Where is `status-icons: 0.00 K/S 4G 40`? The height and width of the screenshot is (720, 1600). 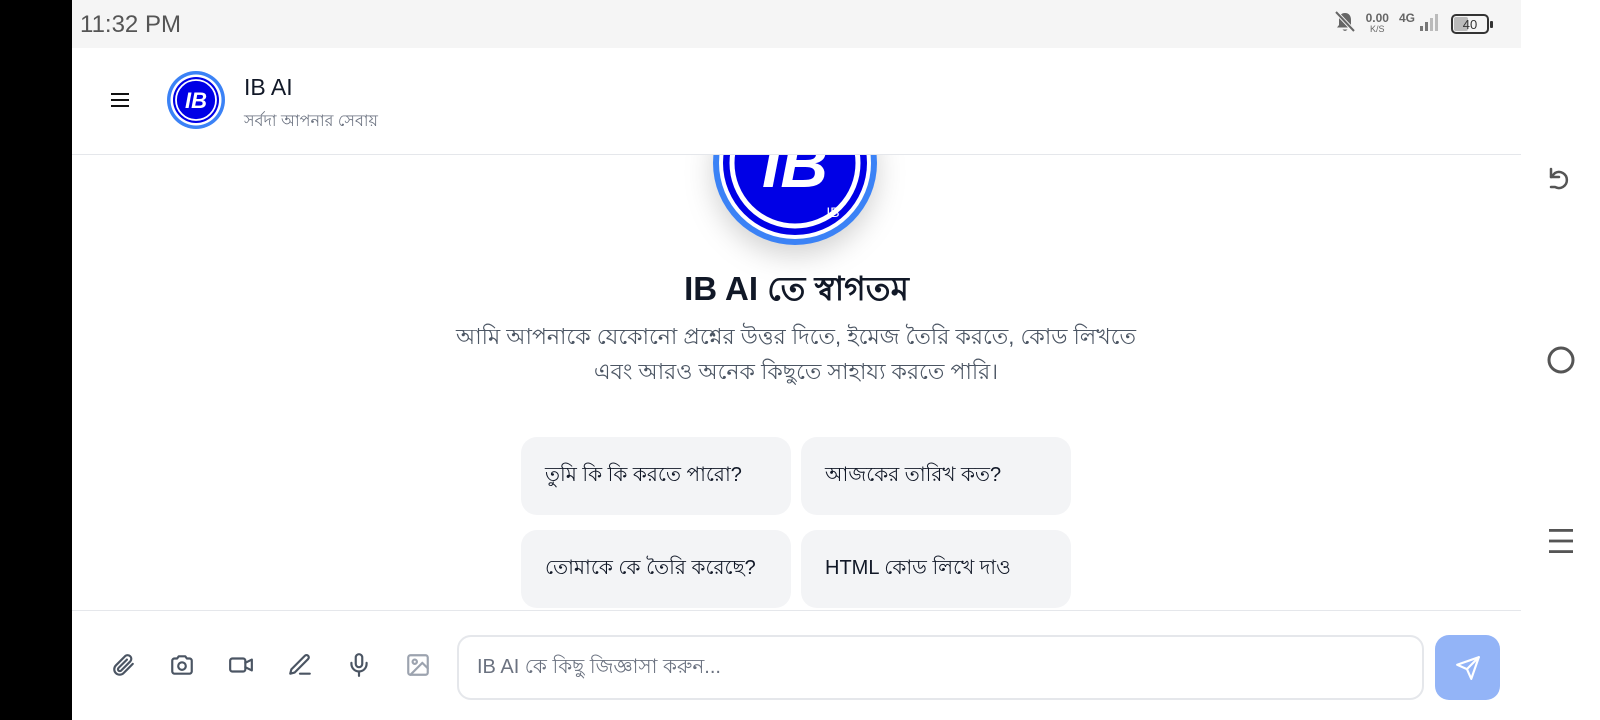
status-icons: 0.00 K/S 4G 40 is located at coordinates (1413, 24).